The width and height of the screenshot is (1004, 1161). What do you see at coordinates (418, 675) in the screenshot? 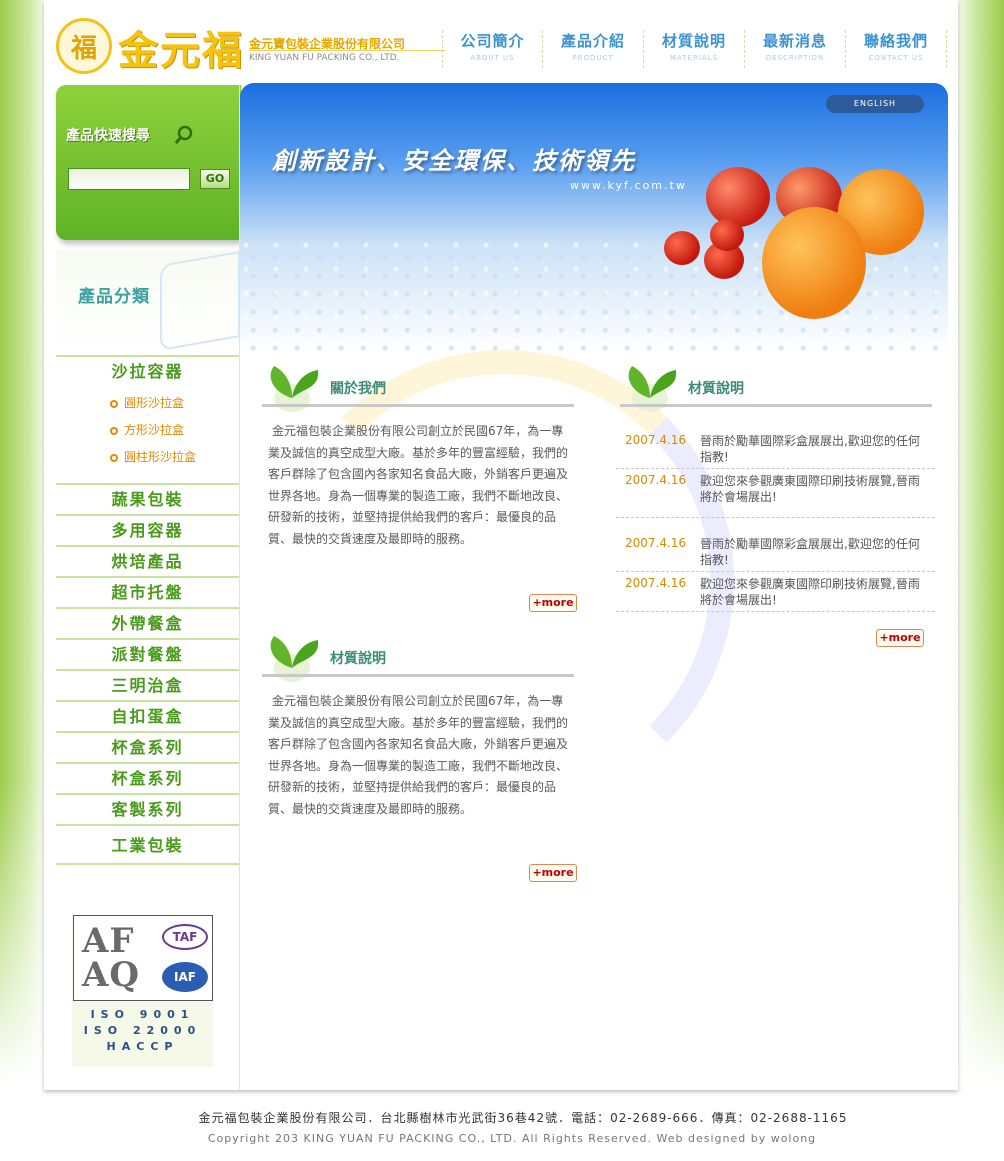
I see `materials-rule` at bounding box center [418, 675].